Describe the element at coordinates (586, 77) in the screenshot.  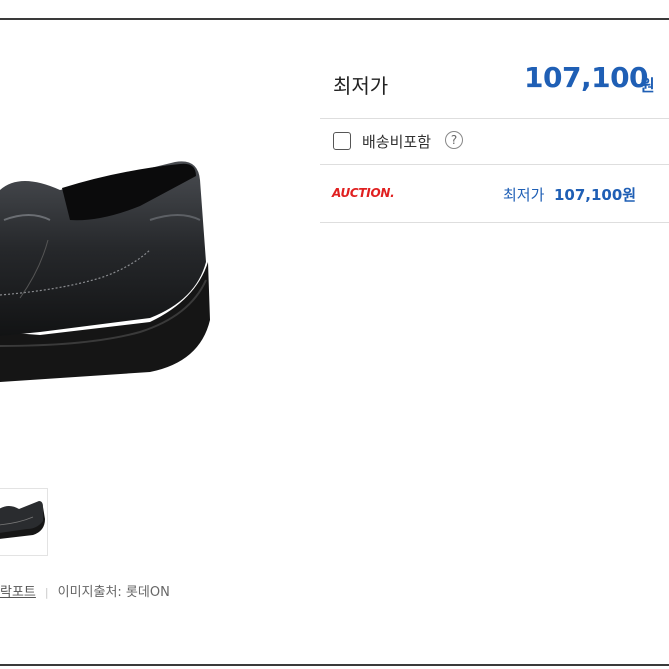
I see `lowest-price-value: 107,100` at that location.